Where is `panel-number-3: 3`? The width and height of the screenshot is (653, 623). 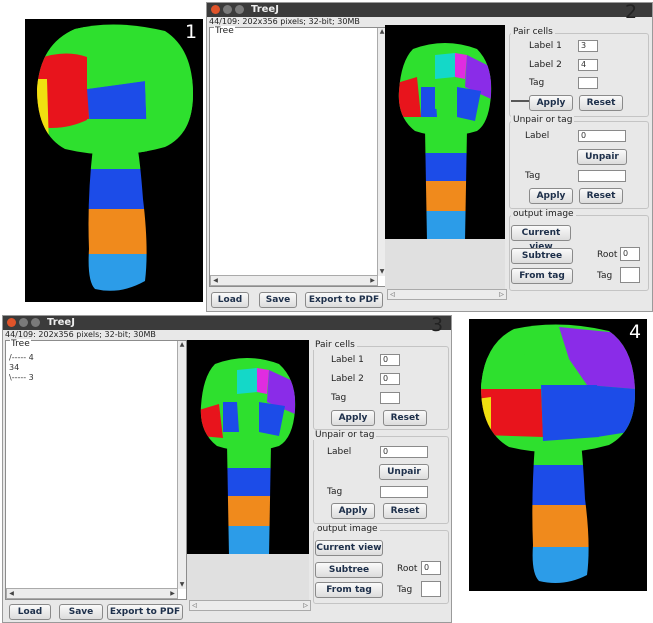 panel-number-3: 3 is located at coordinates (437, 325).